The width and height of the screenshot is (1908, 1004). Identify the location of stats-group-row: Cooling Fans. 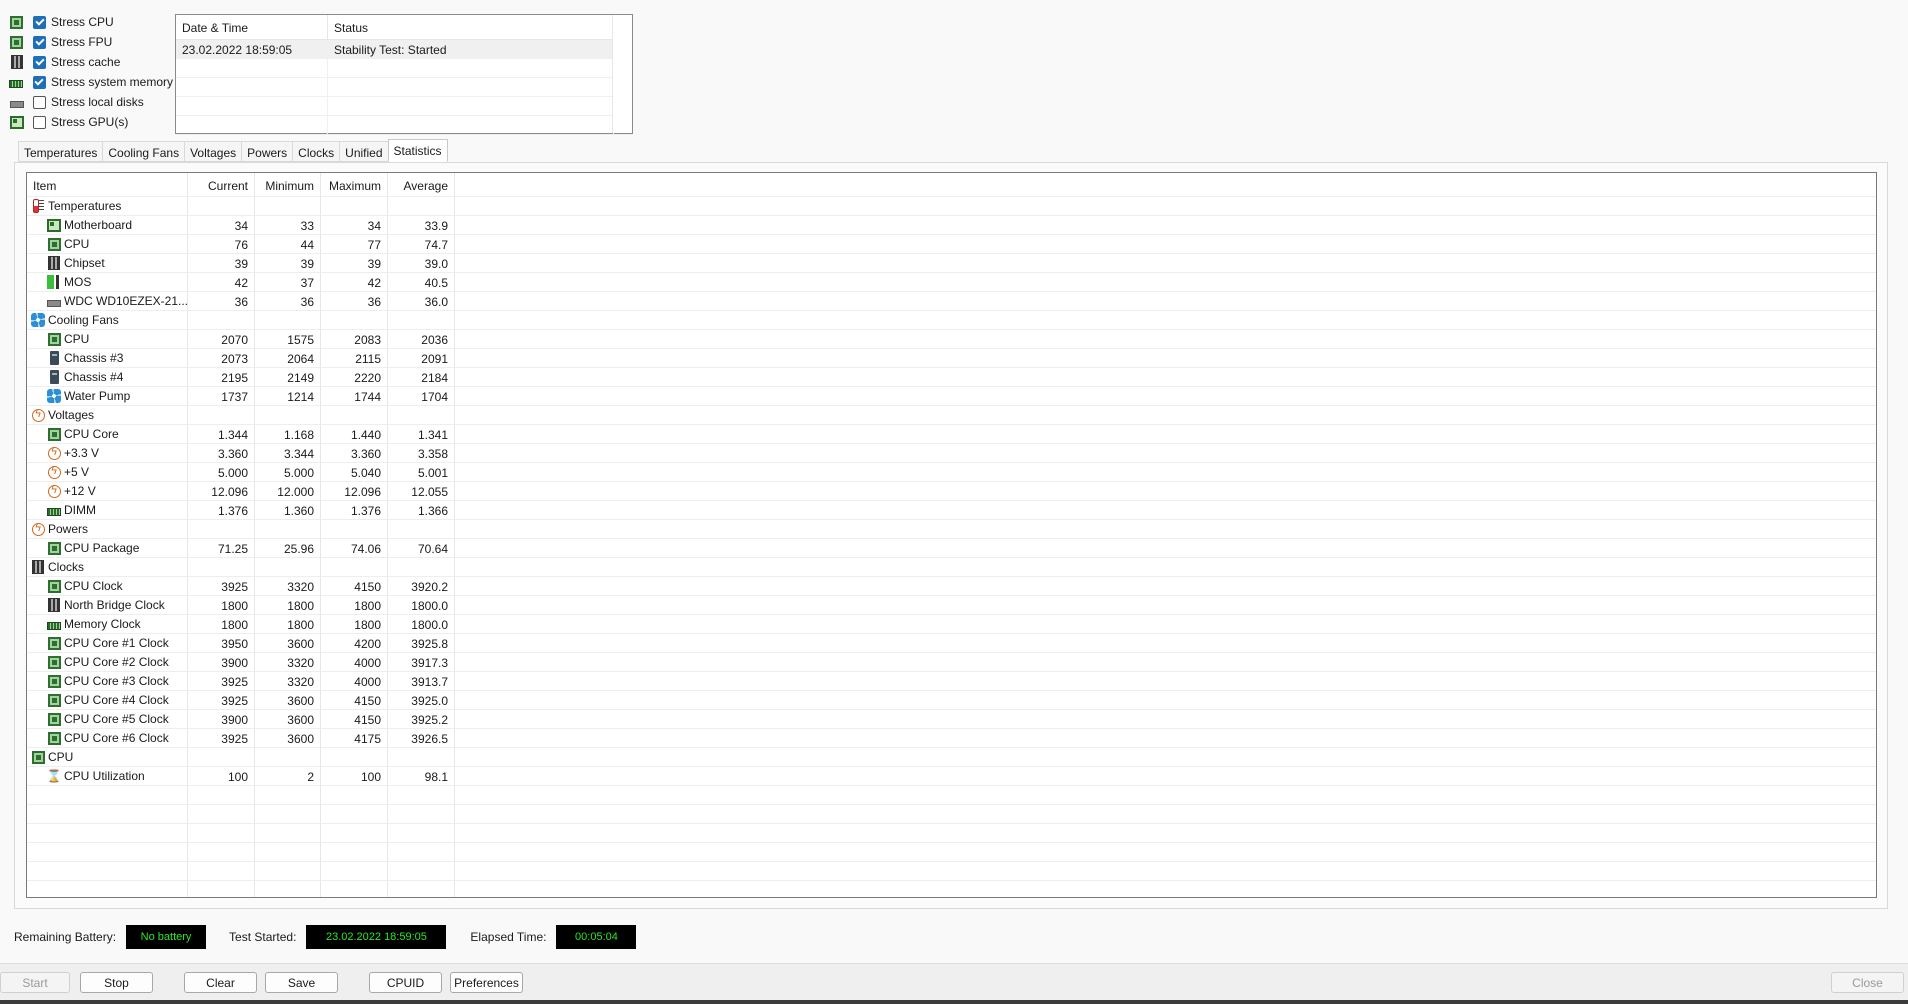
(951, 320).